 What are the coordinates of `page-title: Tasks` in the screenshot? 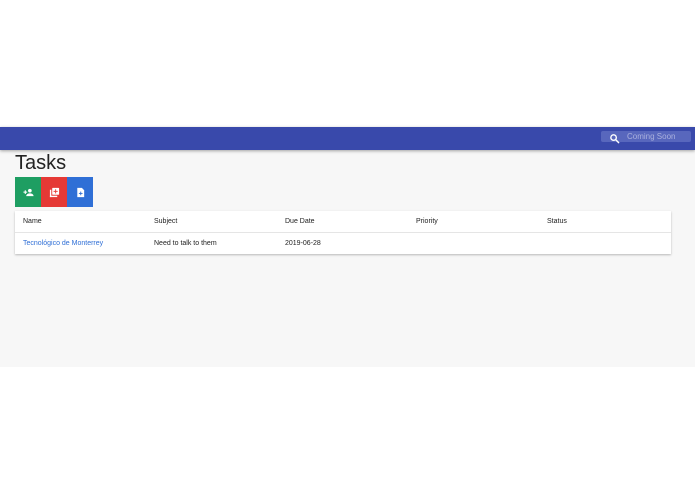 It's located at (41, 163).